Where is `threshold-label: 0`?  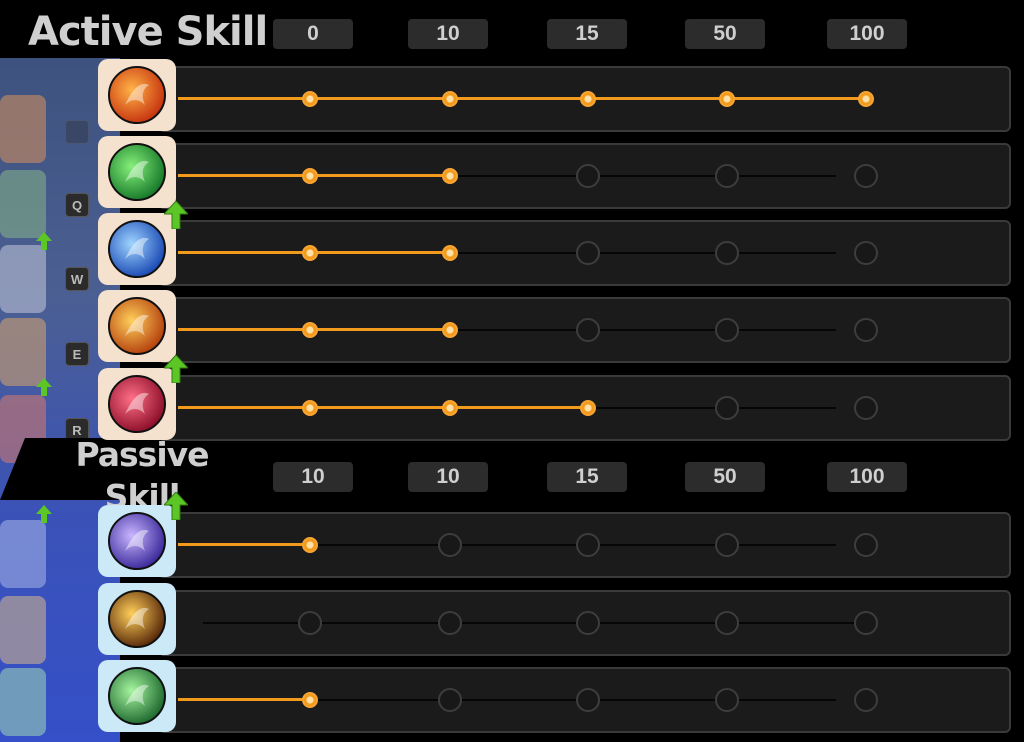
threshold-label: 0 is located at coordinates (313, 34).